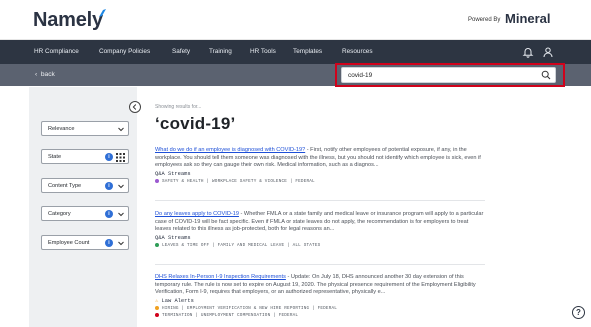 This screenshot has height=327, width=591. I want to click on filter-label: State, so click(55, 157).